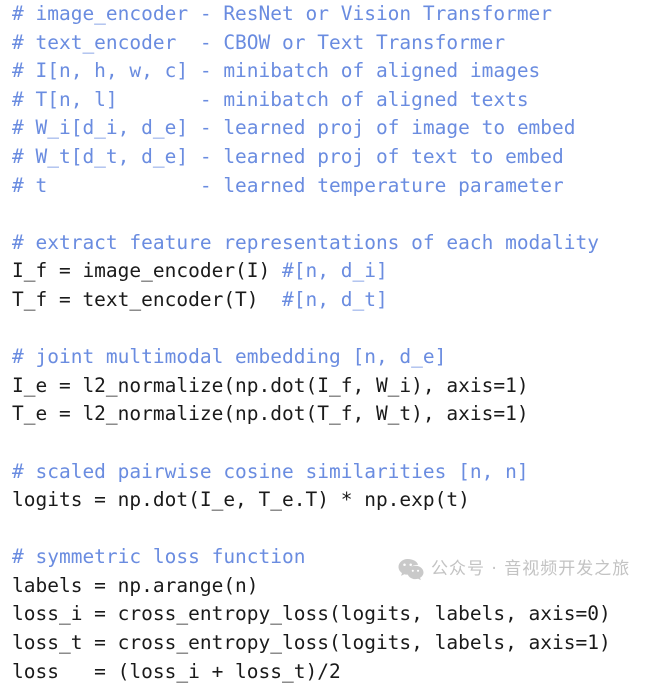 This screenshot has height=686, width=657. Describe the element at coordinates (335, 271) in the screenshot. I see `inline-comment-segment: #[n, d_i]` at that location.